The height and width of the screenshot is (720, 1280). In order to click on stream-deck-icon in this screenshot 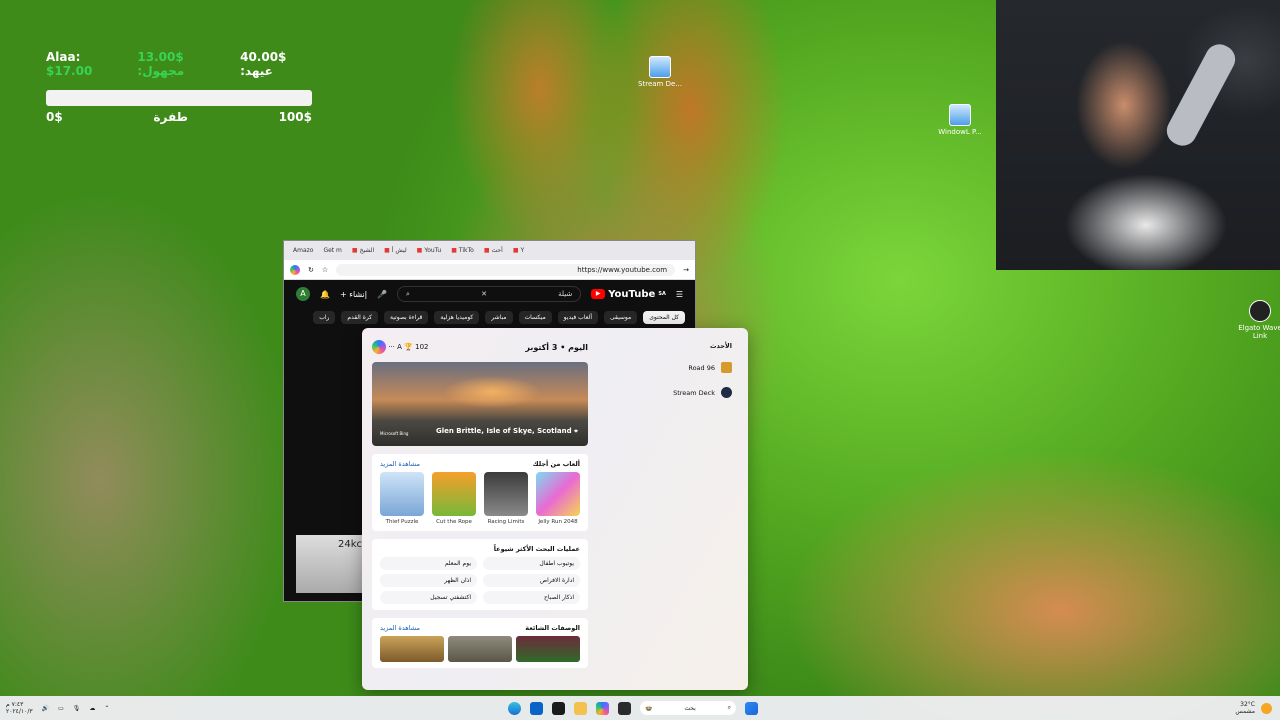, I will do `click(726, 392)`.